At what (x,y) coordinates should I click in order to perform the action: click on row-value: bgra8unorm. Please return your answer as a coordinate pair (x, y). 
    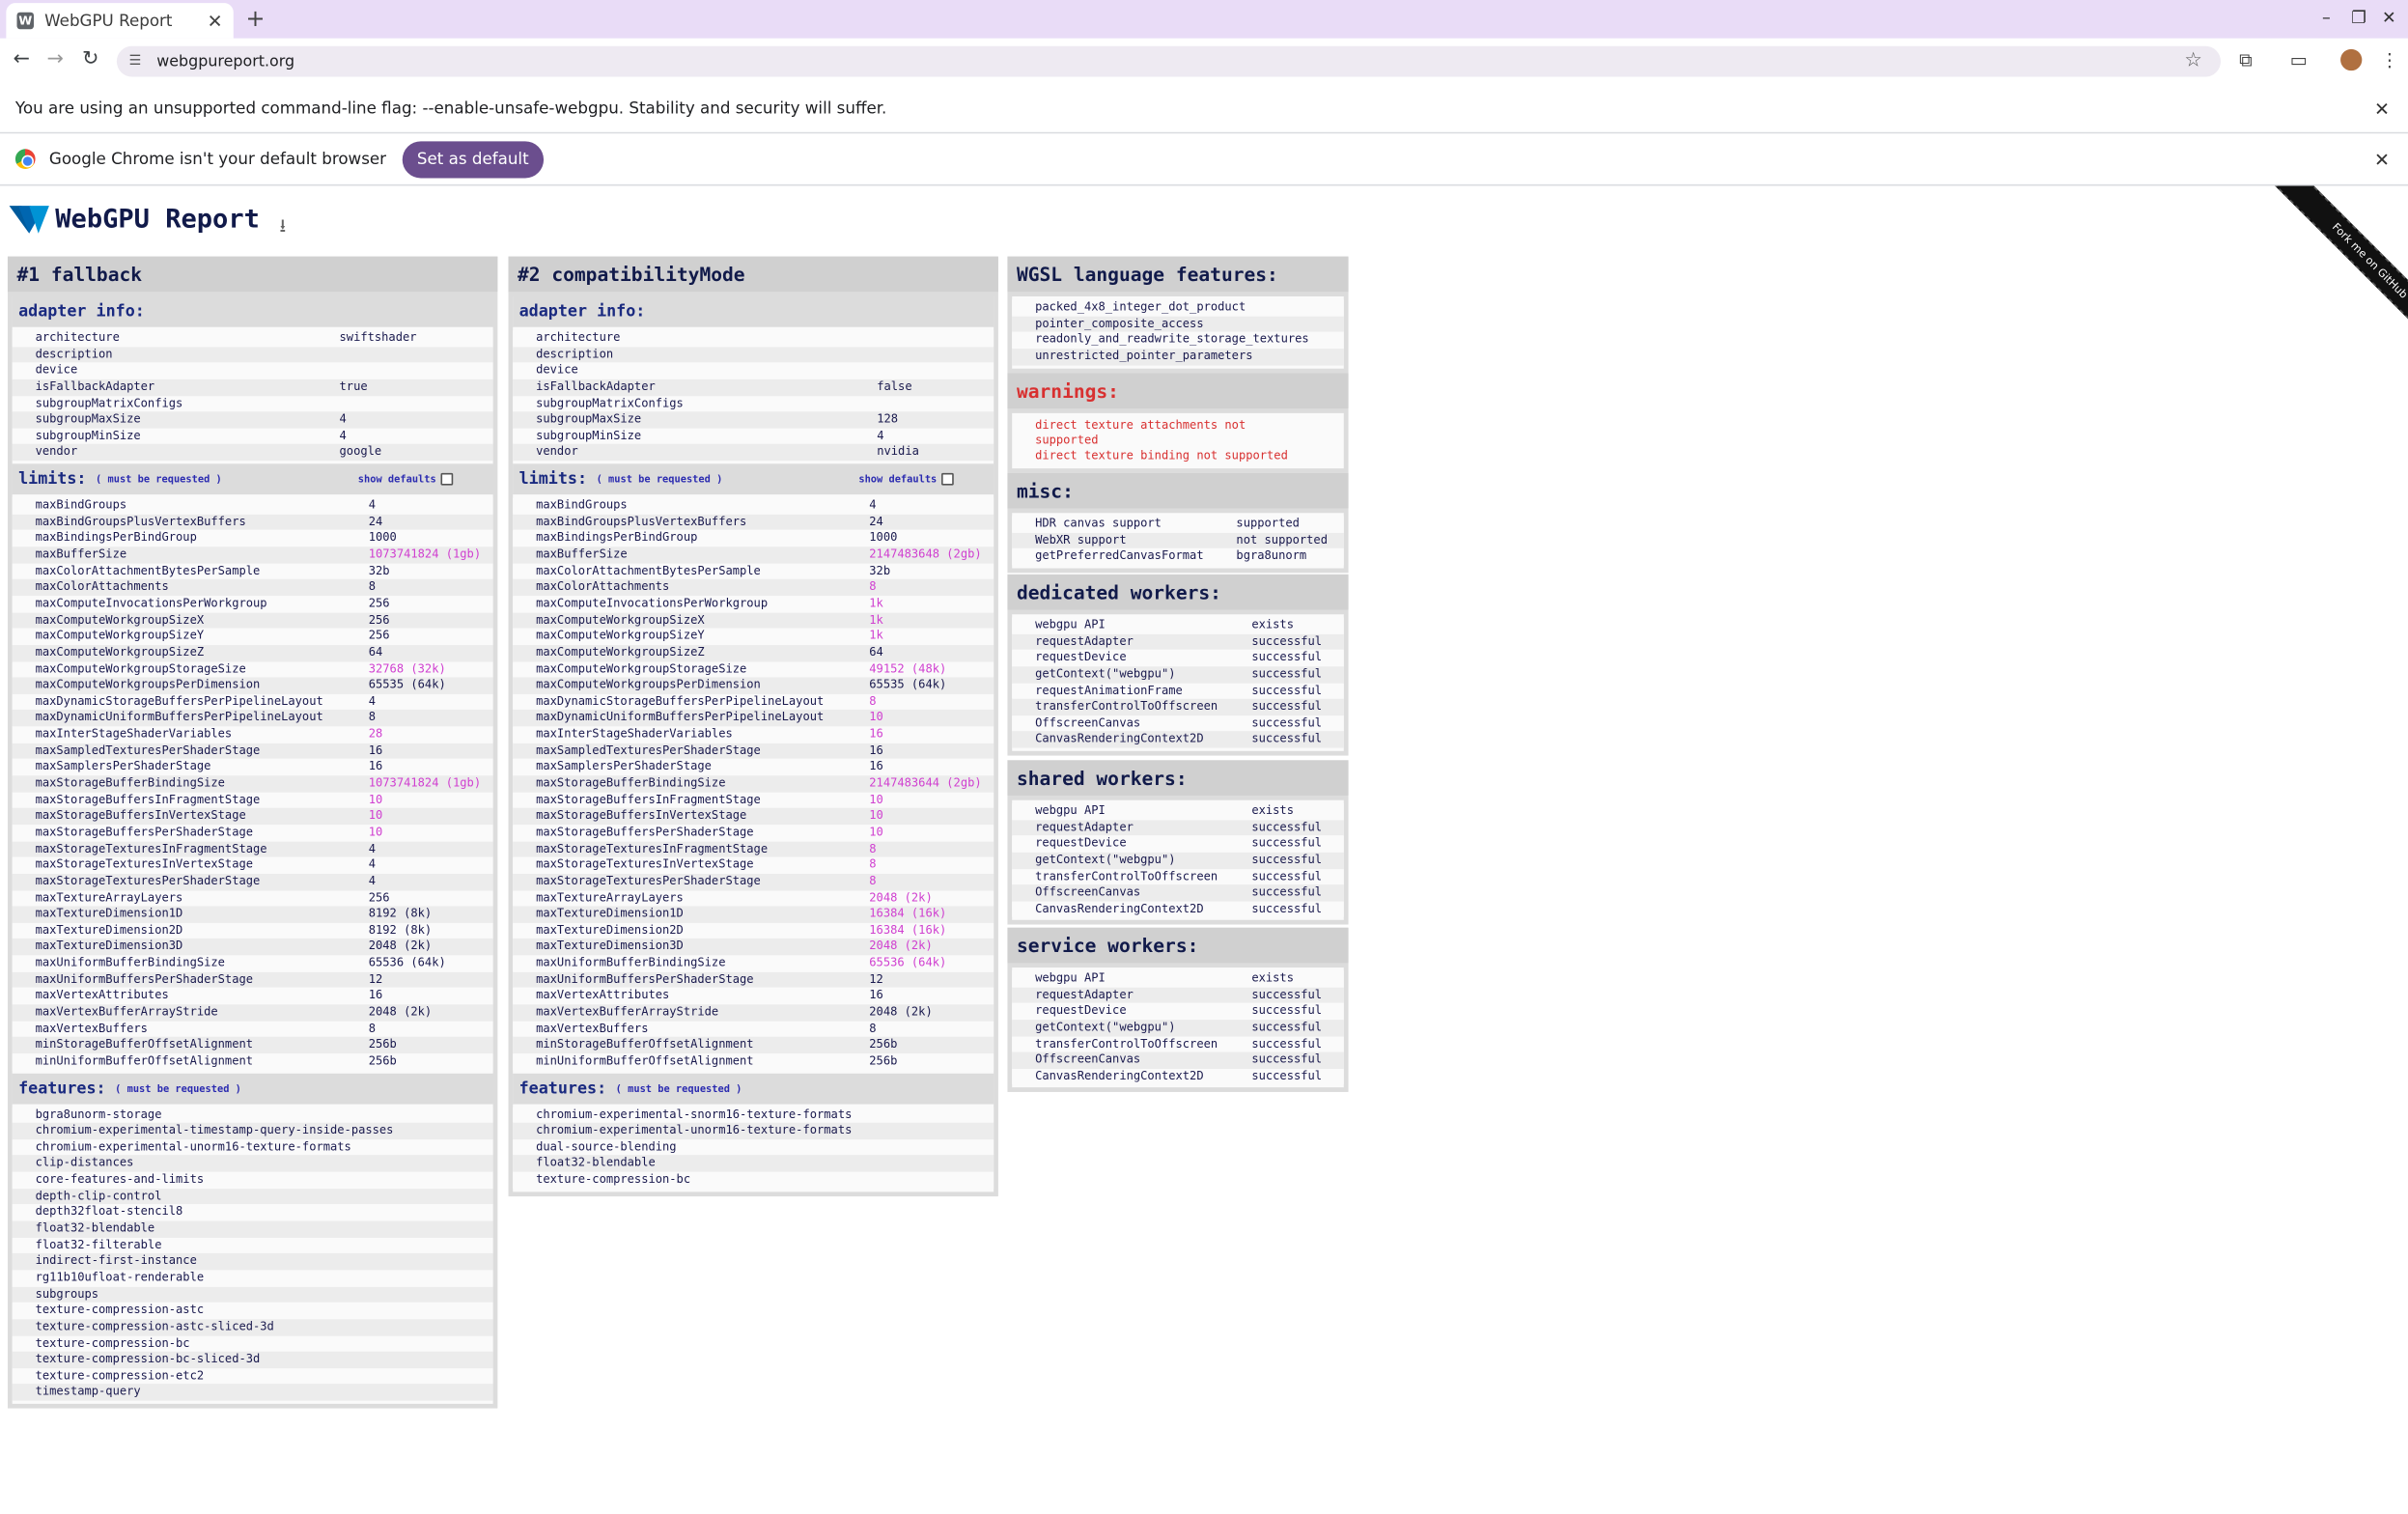
    Looking at the image, I should click on (1272, 555).